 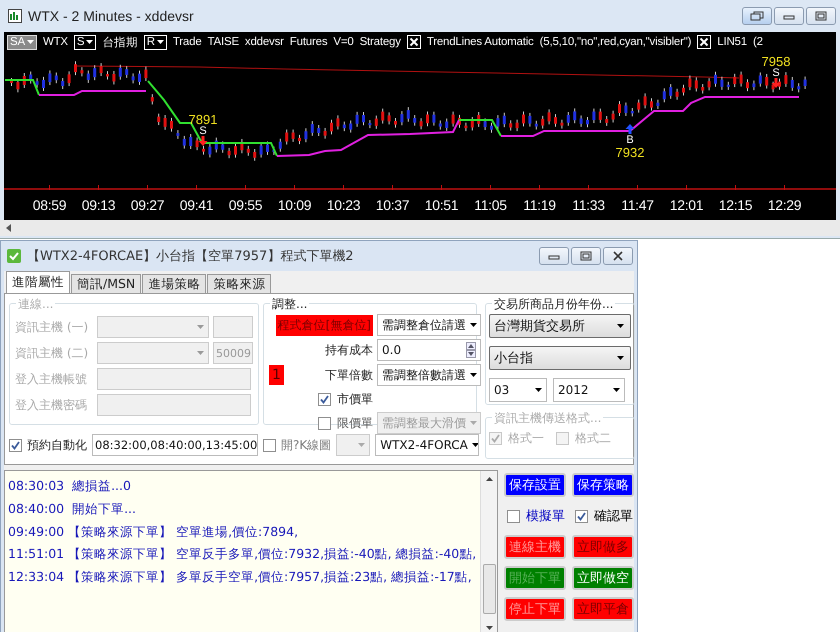 What do you see at coordinates (348, 350) in the screenshot?
I see `field-label: 持有成本` at bounding box center [348, 350].